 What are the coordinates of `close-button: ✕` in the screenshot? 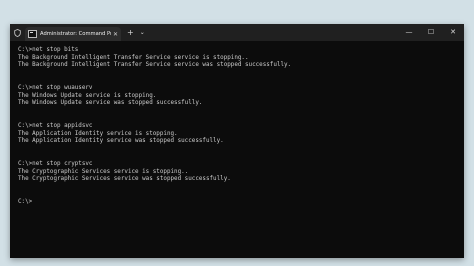 It's located at (453, 32).